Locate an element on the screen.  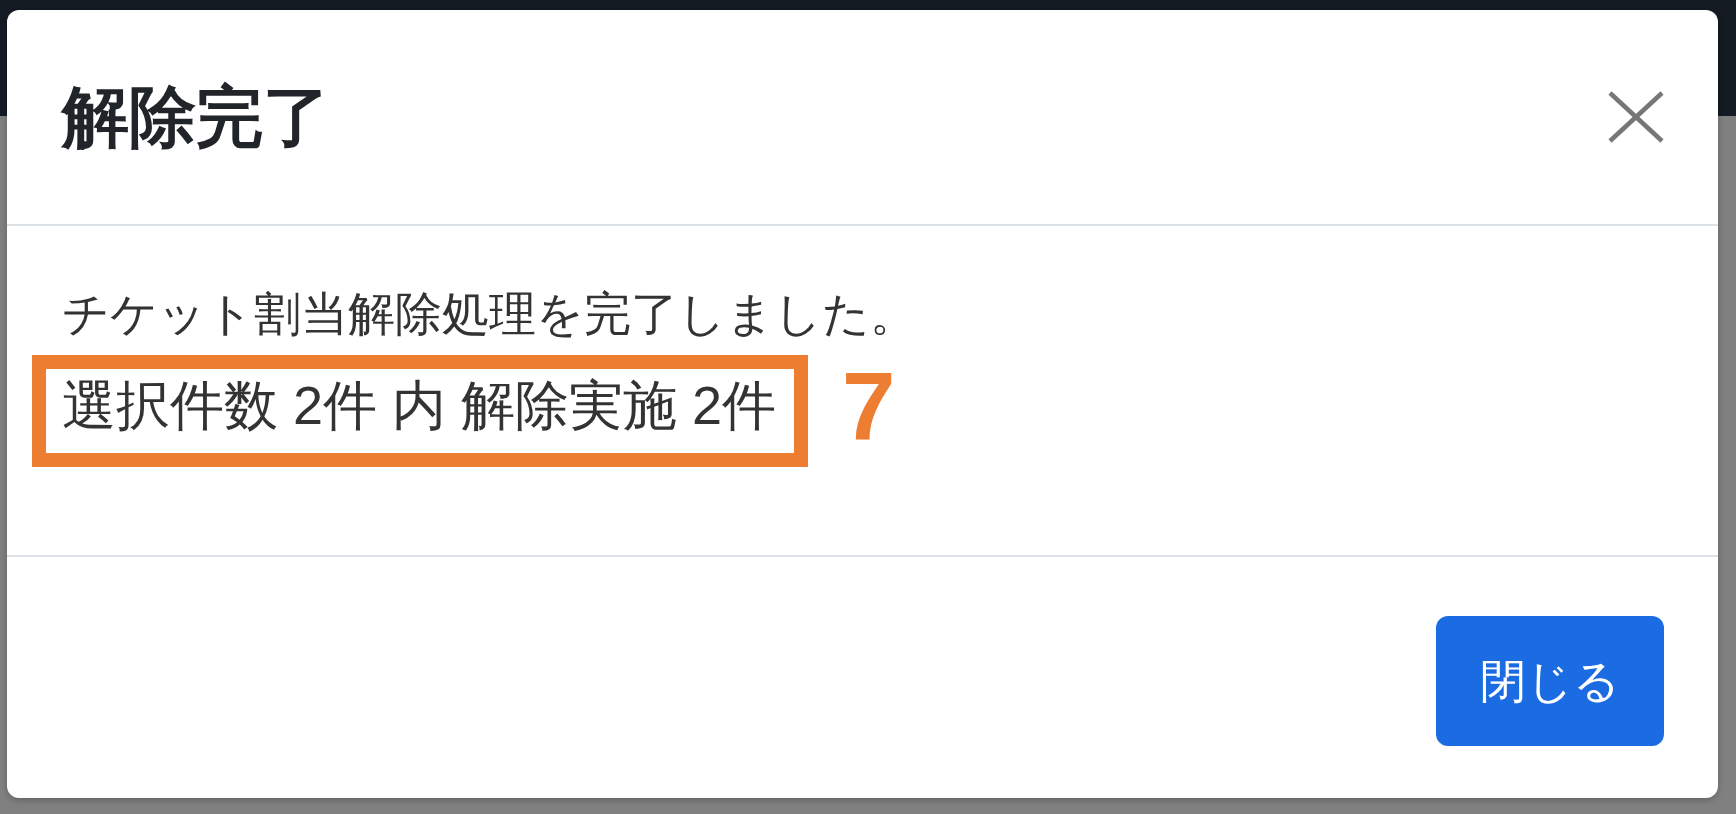
annotation-number: 7 is located at coordinates (869, 407).